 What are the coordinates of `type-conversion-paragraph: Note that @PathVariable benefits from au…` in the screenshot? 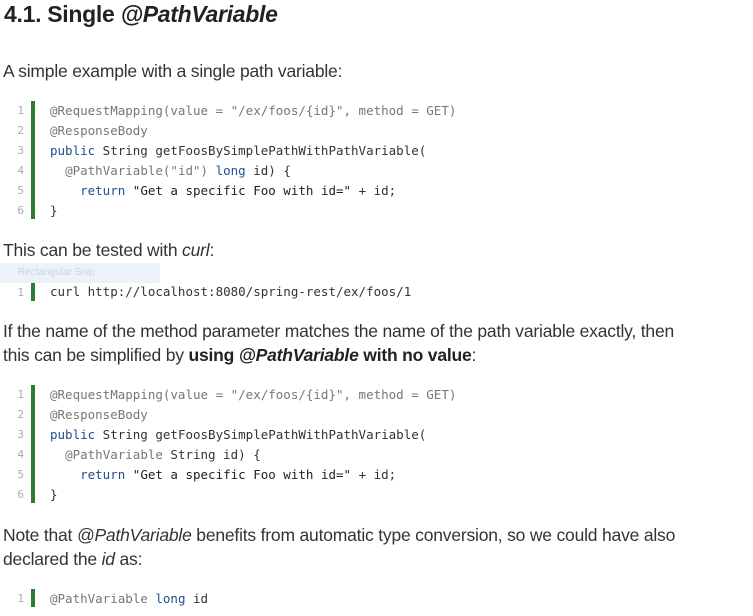 It's located at (339, 547).